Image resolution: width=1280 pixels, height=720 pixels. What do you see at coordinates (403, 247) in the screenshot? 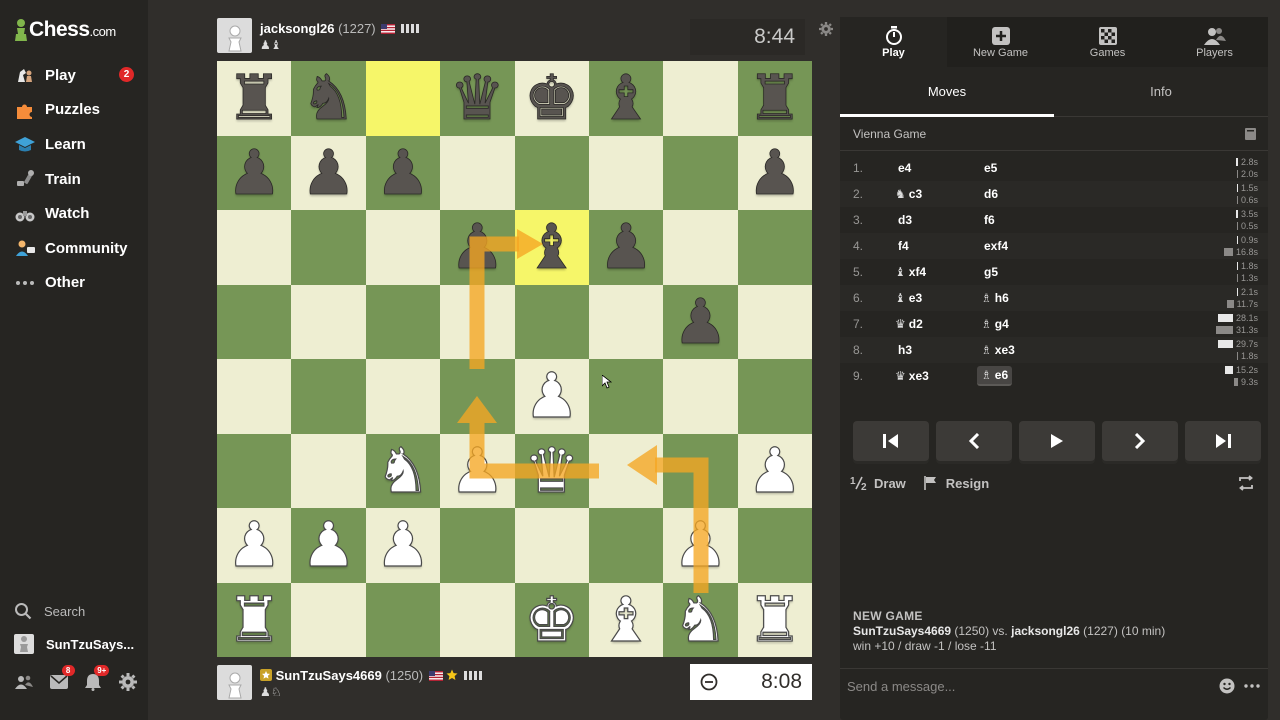
I see `square-c6` at bounding box center [403, 247].